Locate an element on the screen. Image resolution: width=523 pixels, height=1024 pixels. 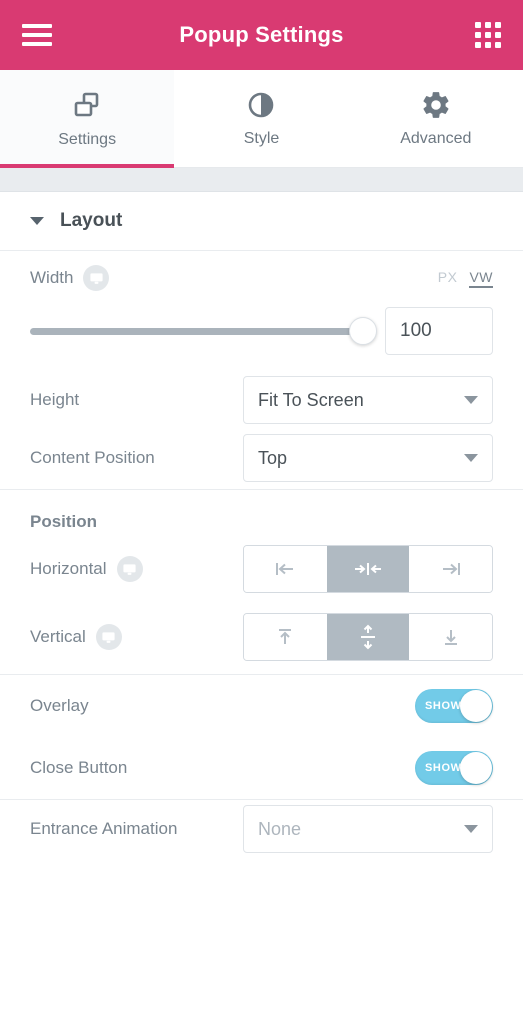
unit-vw: VW is located at coordinates (481, 278).